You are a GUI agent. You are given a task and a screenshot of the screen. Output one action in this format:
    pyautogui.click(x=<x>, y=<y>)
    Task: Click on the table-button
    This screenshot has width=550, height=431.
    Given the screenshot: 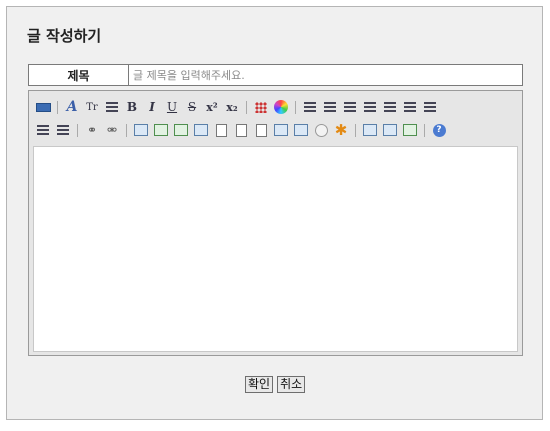 What is the action you would take?
    pyautogui.click(x=141, y=130)
    